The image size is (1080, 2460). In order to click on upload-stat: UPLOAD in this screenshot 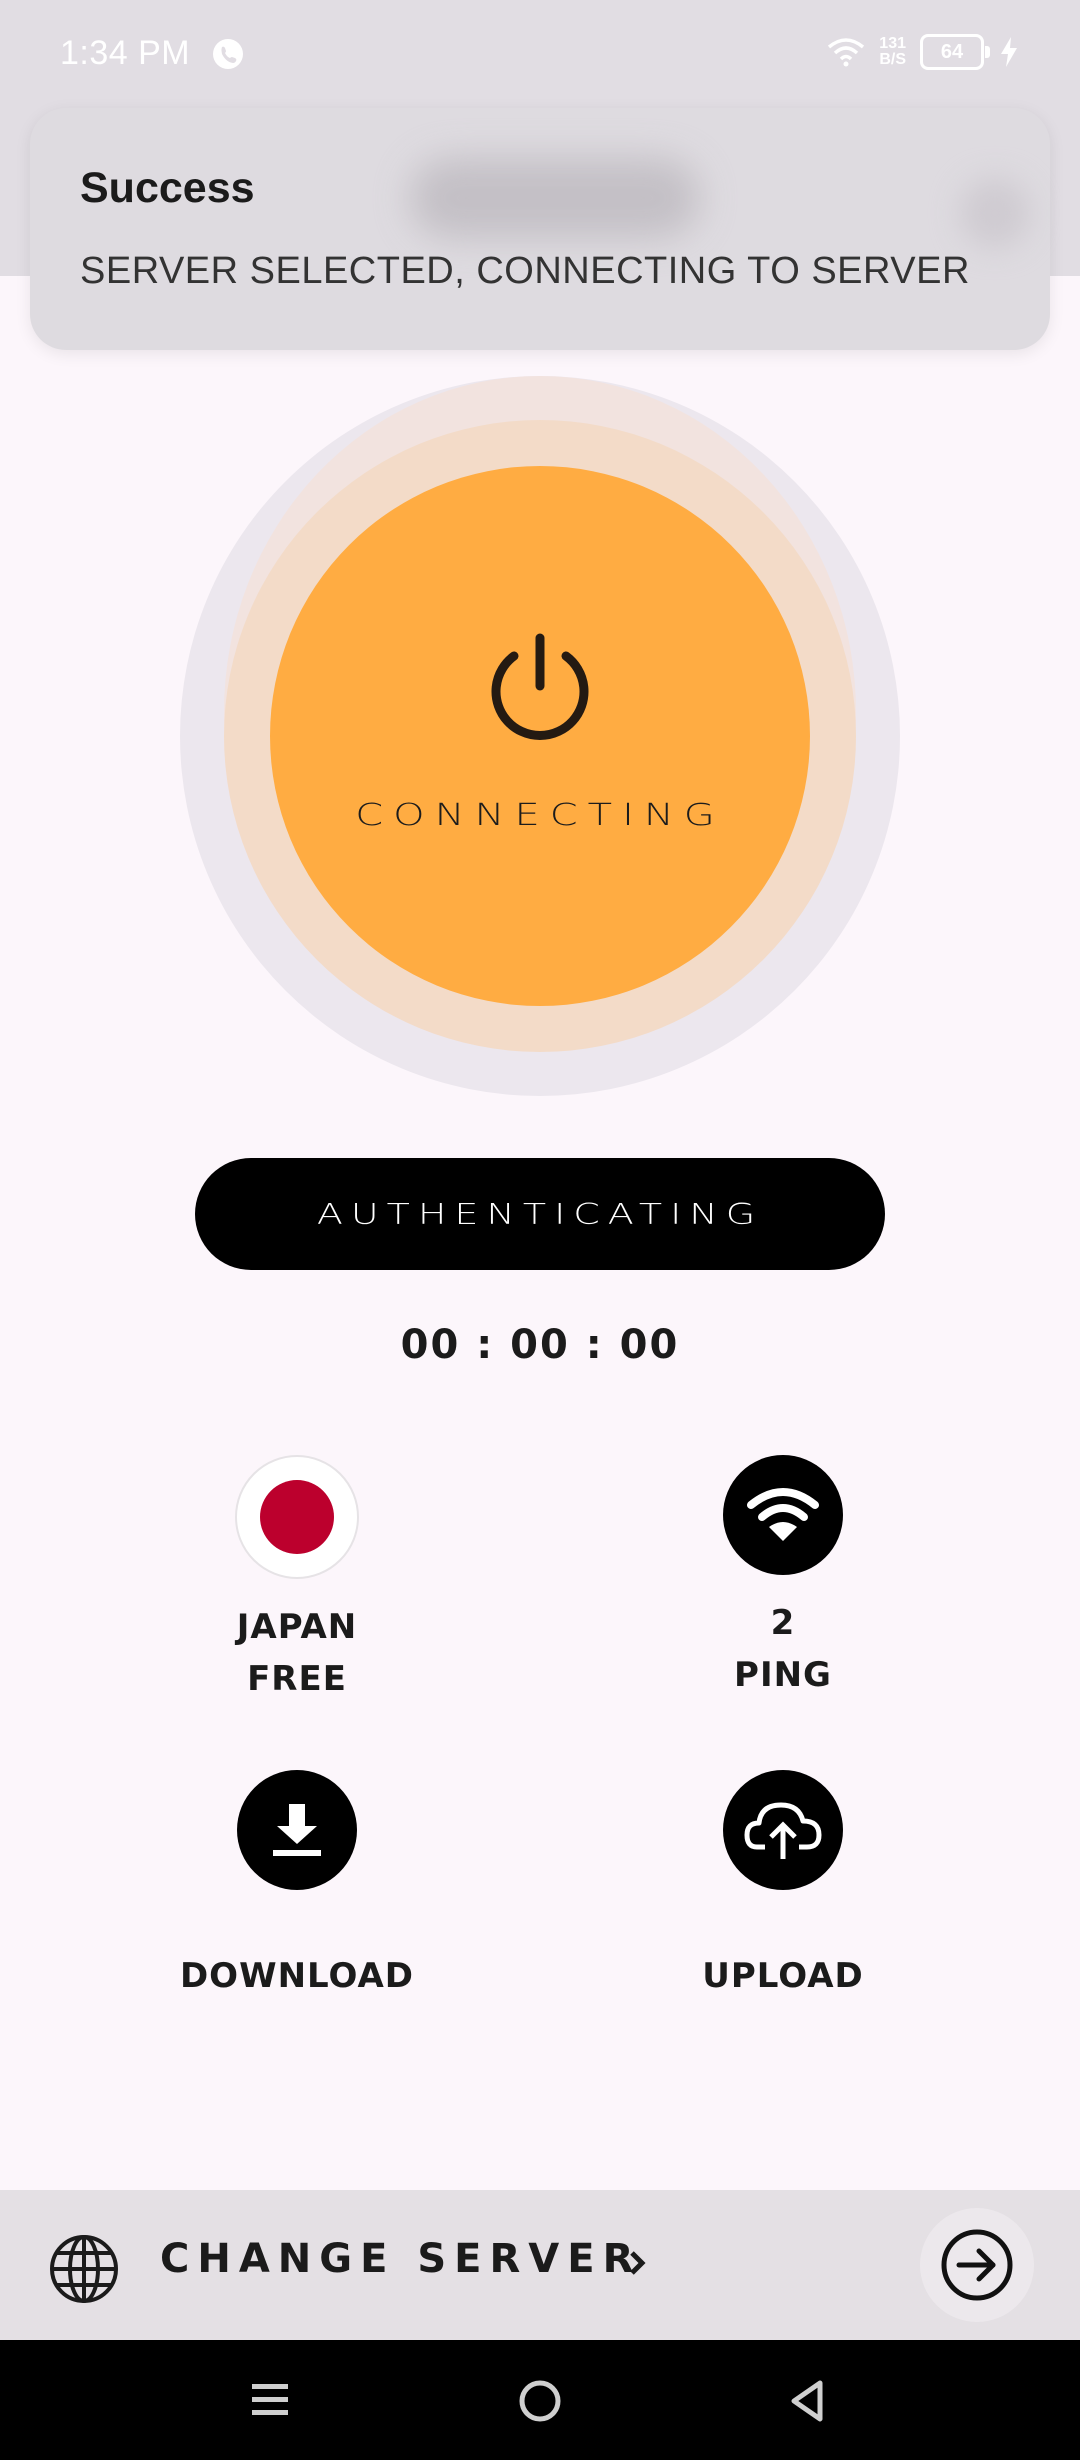, I will do `click(783, 1886)`.